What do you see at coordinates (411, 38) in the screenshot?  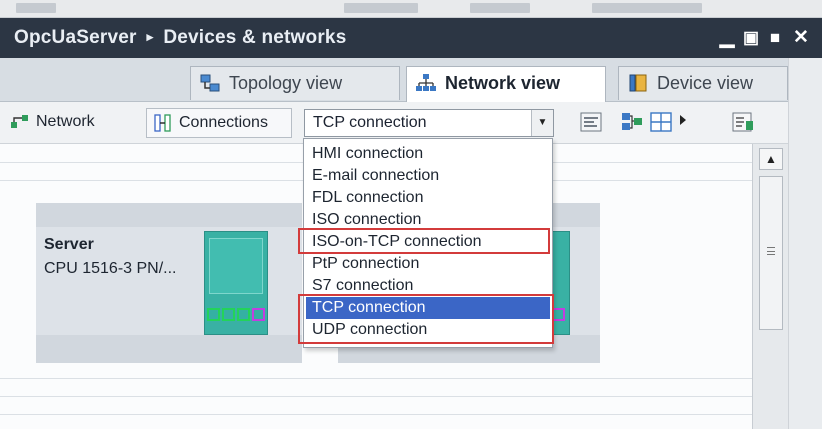 I see `title-bar: OpcUaServer ▸ Devices & networks ▁ ▣ ■ ✕` at bounding box center [411, 38].